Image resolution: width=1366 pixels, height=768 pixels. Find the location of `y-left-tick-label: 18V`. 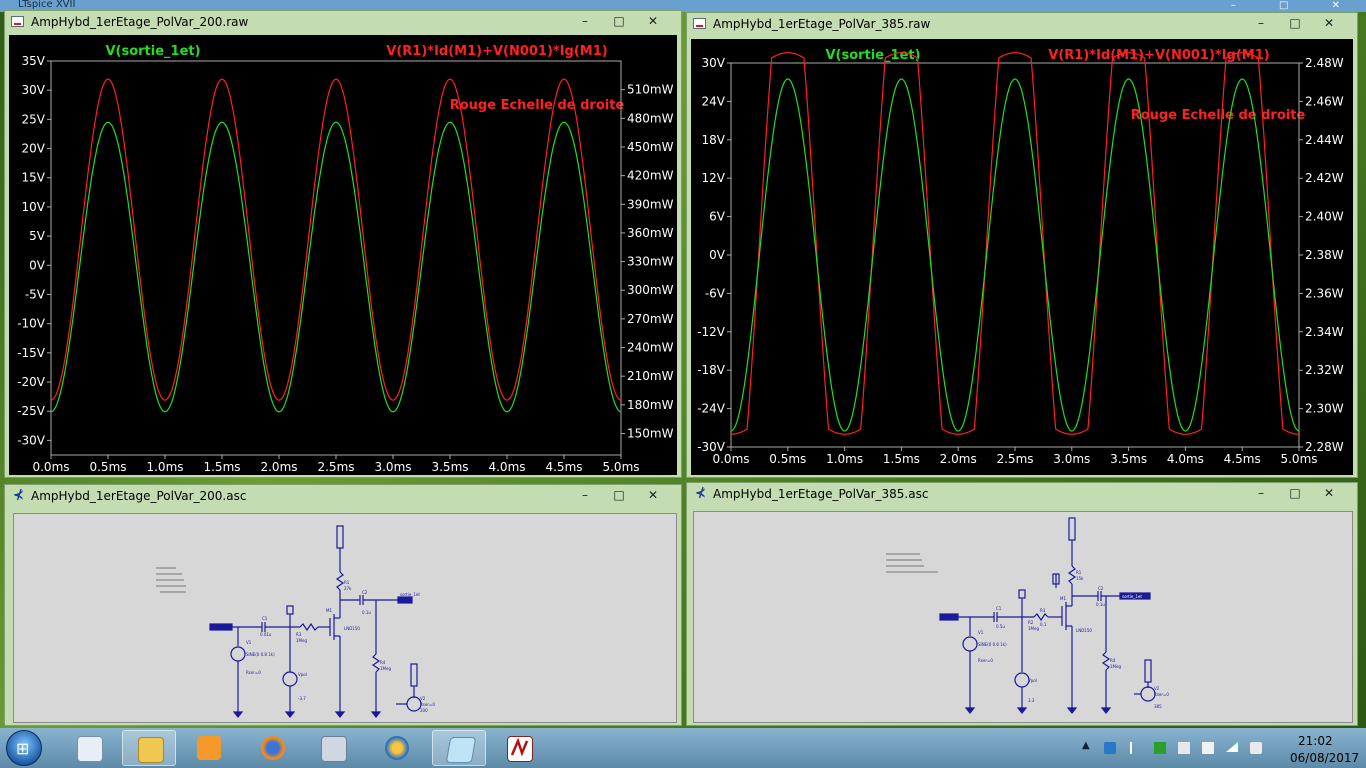

y-left-tick-label: 18V is located at coordinates (714, 140).